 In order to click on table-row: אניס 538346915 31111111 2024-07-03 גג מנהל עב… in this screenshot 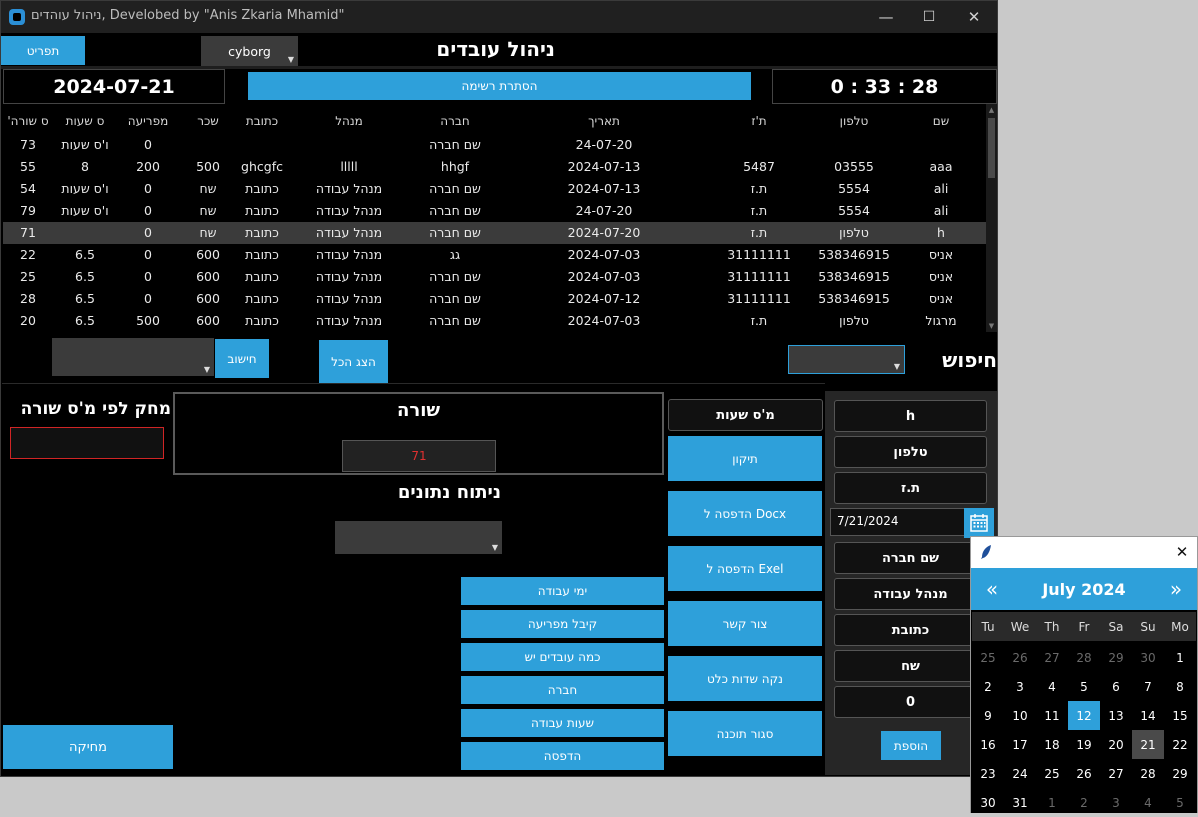, I will do `click(494, 255)`.